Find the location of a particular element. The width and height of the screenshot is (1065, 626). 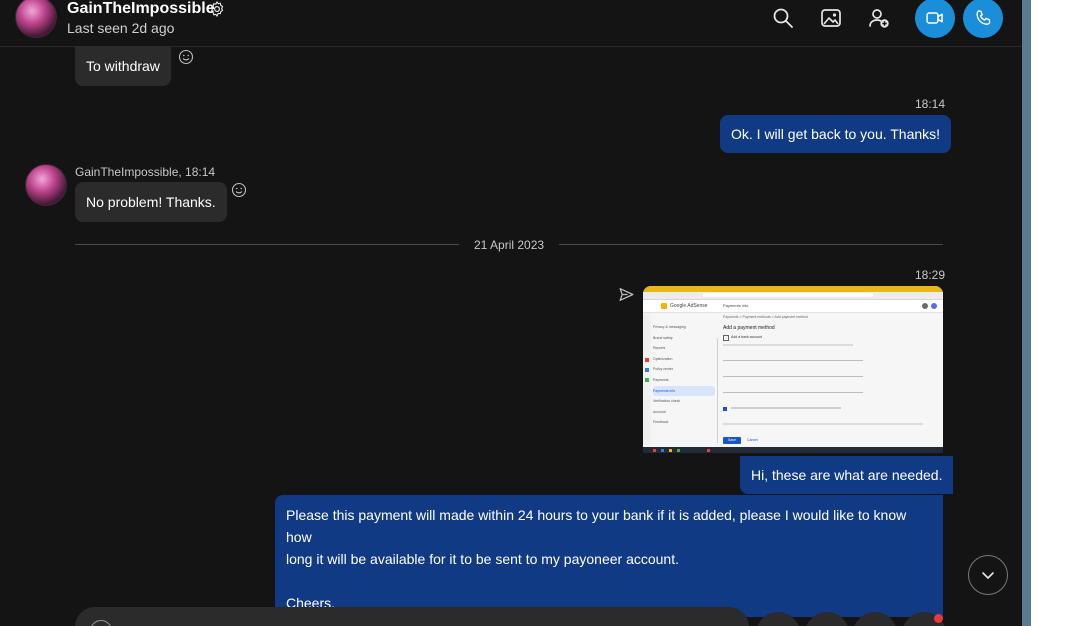

message-bubble-incoming: To withdraw is located at coordinates (123, 66).